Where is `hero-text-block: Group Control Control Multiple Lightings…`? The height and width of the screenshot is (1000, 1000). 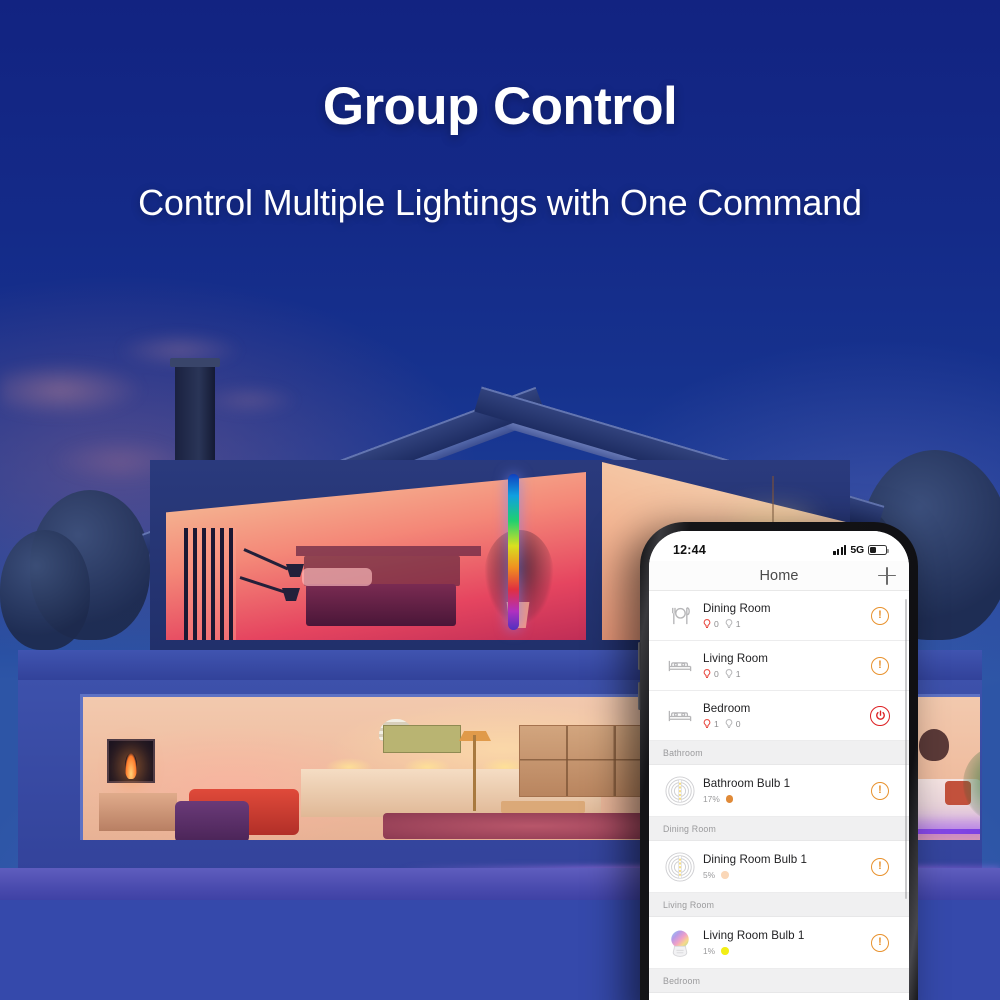 hero-text-block: Group Control Control Multiple Lightings… is located at coordinates (500, 150).